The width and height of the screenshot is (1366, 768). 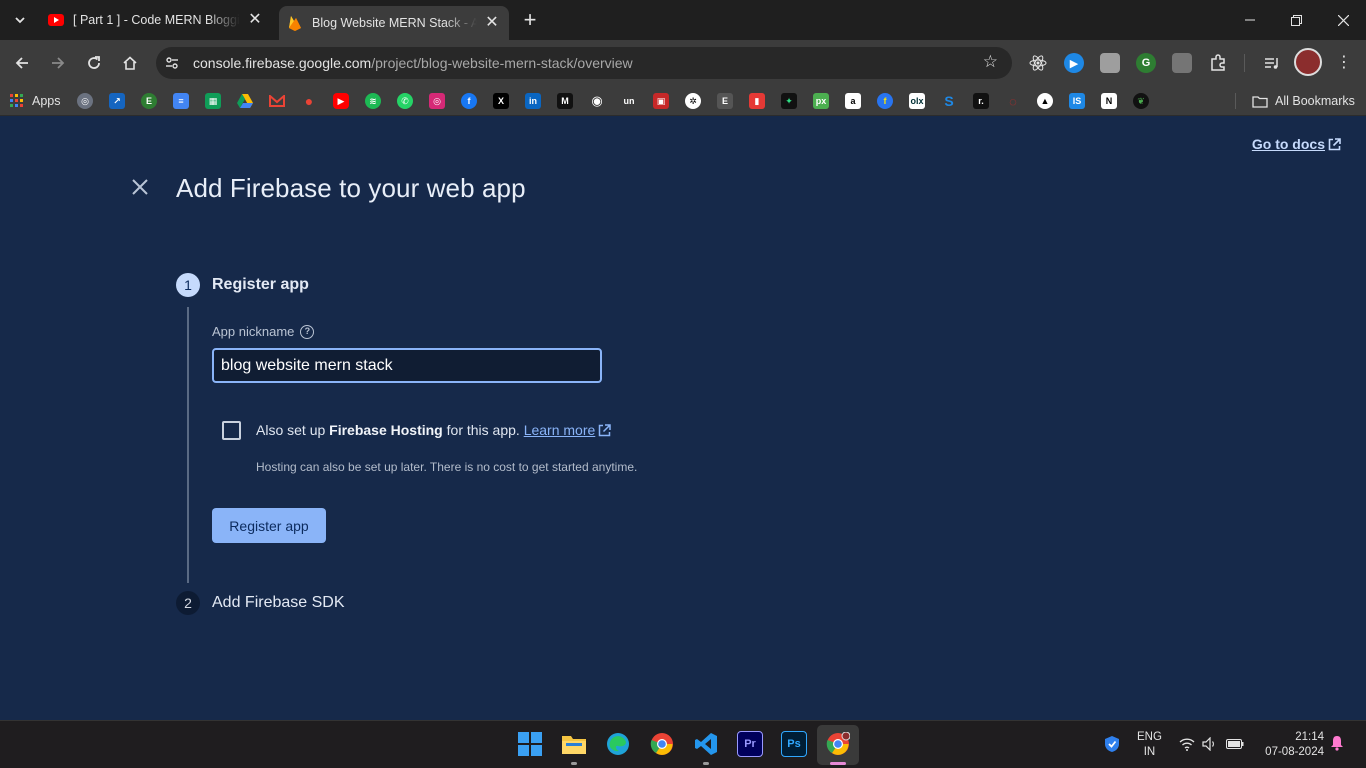 I want to click on language-indicator: ENG IN, so click(x=1149, y=745).